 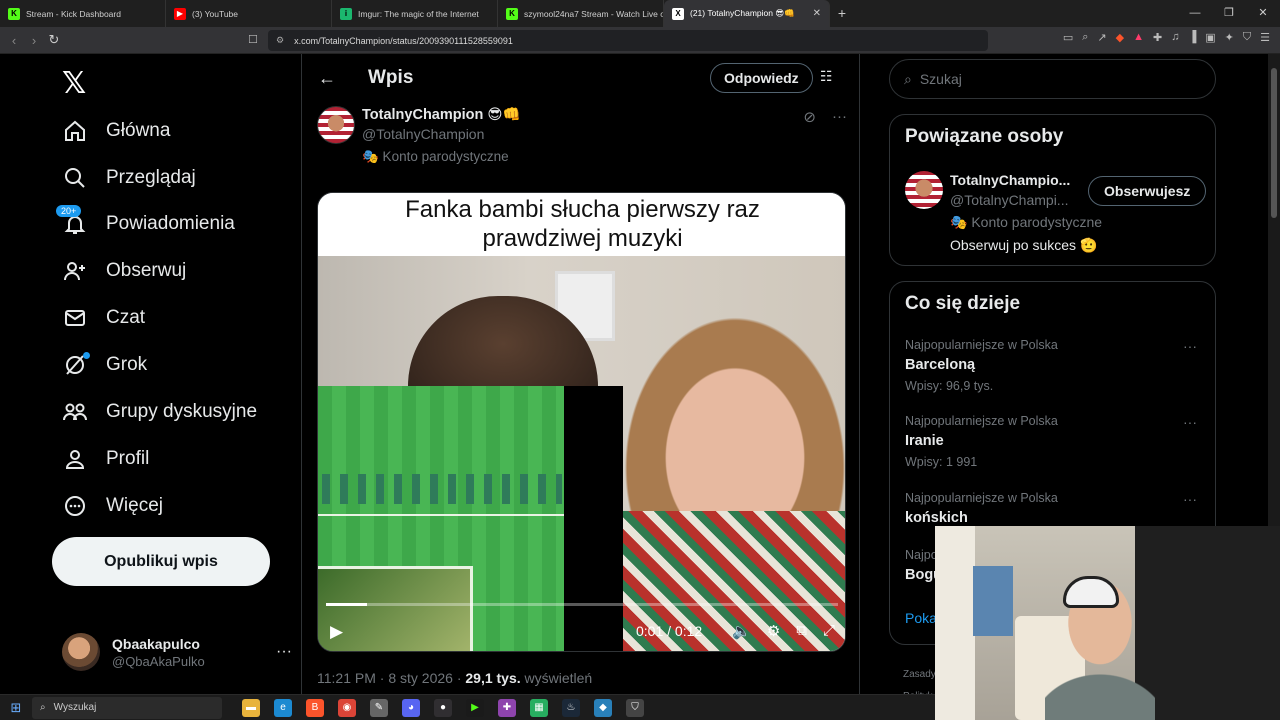 I want to click on extensions-icon: ✚, so click(x=1157, y=37).